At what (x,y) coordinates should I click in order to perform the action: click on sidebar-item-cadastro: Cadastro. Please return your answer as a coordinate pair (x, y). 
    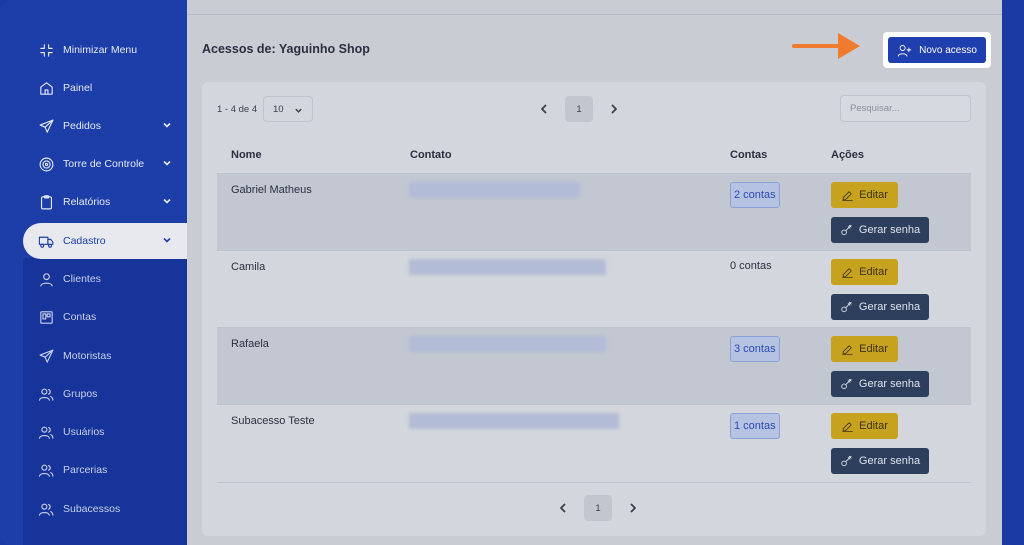
    Looking at the image, I should click on (105, 241).